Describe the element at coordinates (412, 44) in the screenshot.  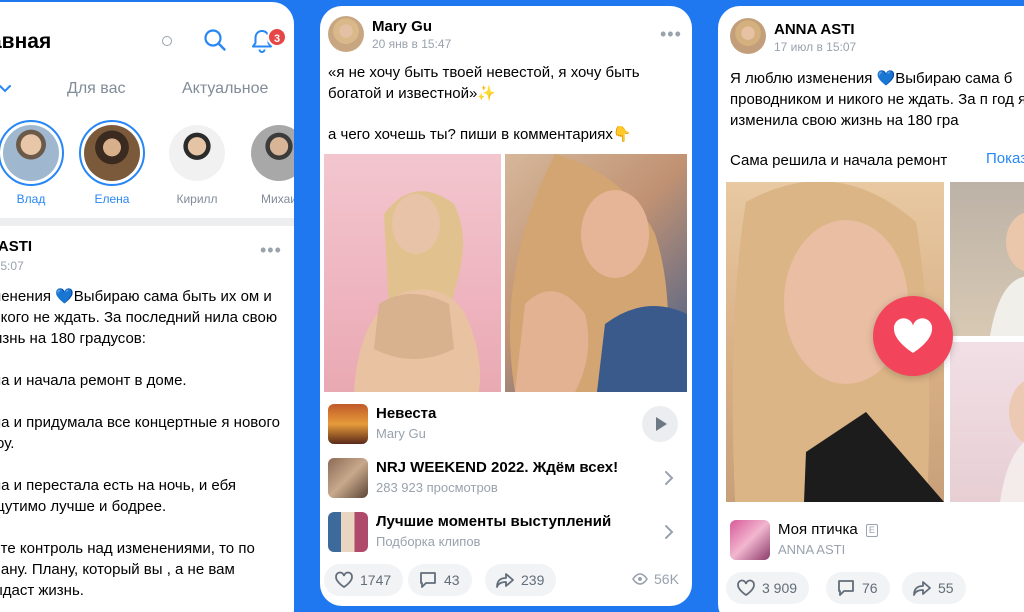
I see `post-date: 20 янв в 15:47` at that location.